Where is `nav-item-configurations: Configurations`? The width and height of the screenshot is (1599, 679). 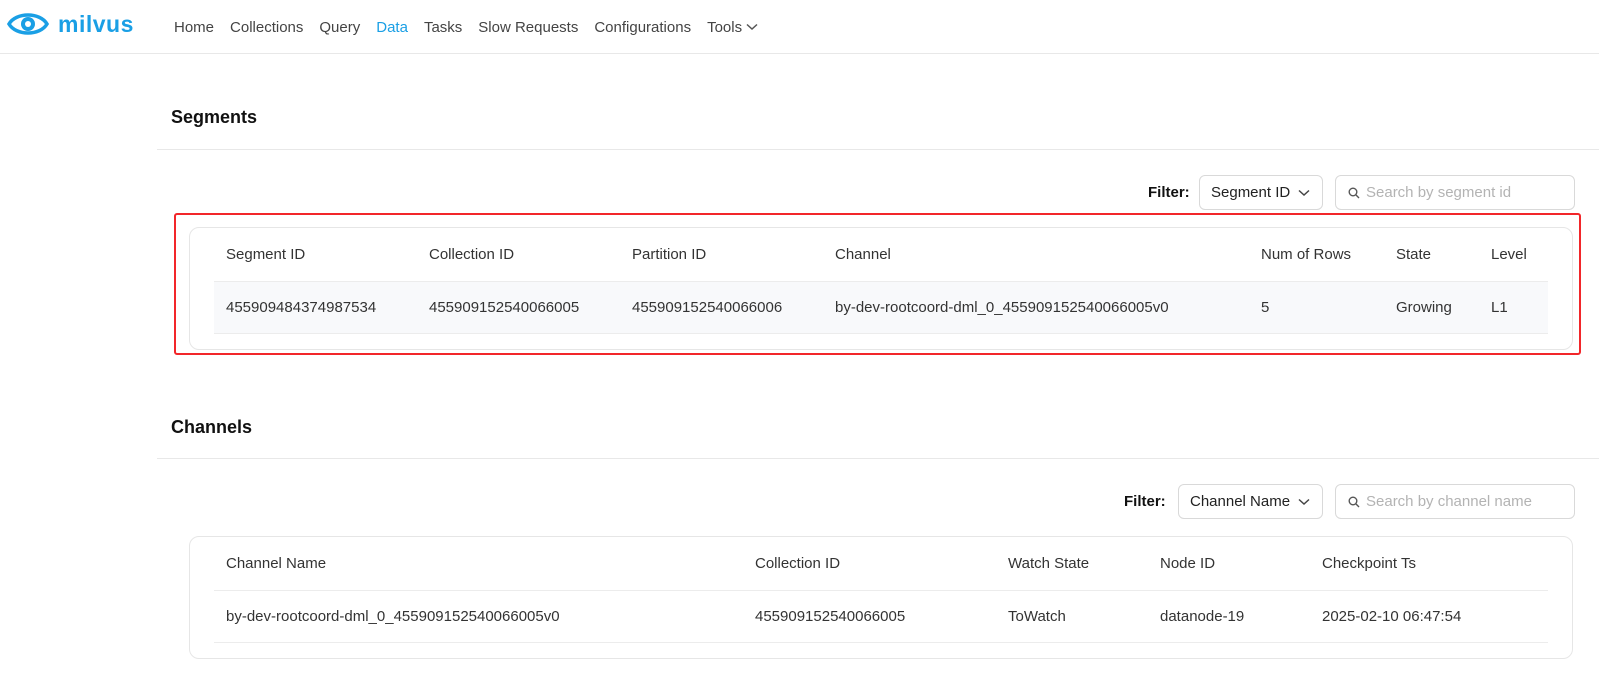
nav-item-configurations: Configurations is located at coordinates (642, 27).